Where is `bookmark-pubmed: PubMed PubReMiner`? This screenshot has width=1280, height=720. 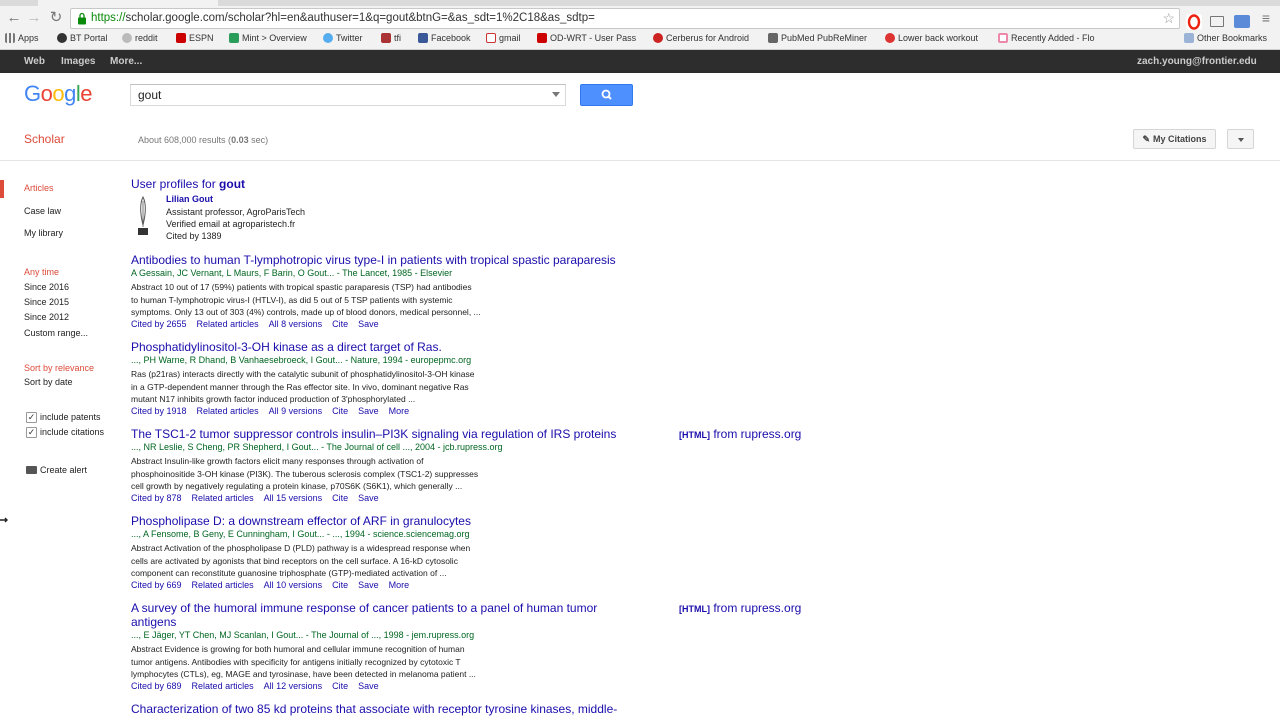 bookmark-pubmed: PubMed PubReMiner is located at coordinates (817, 38).